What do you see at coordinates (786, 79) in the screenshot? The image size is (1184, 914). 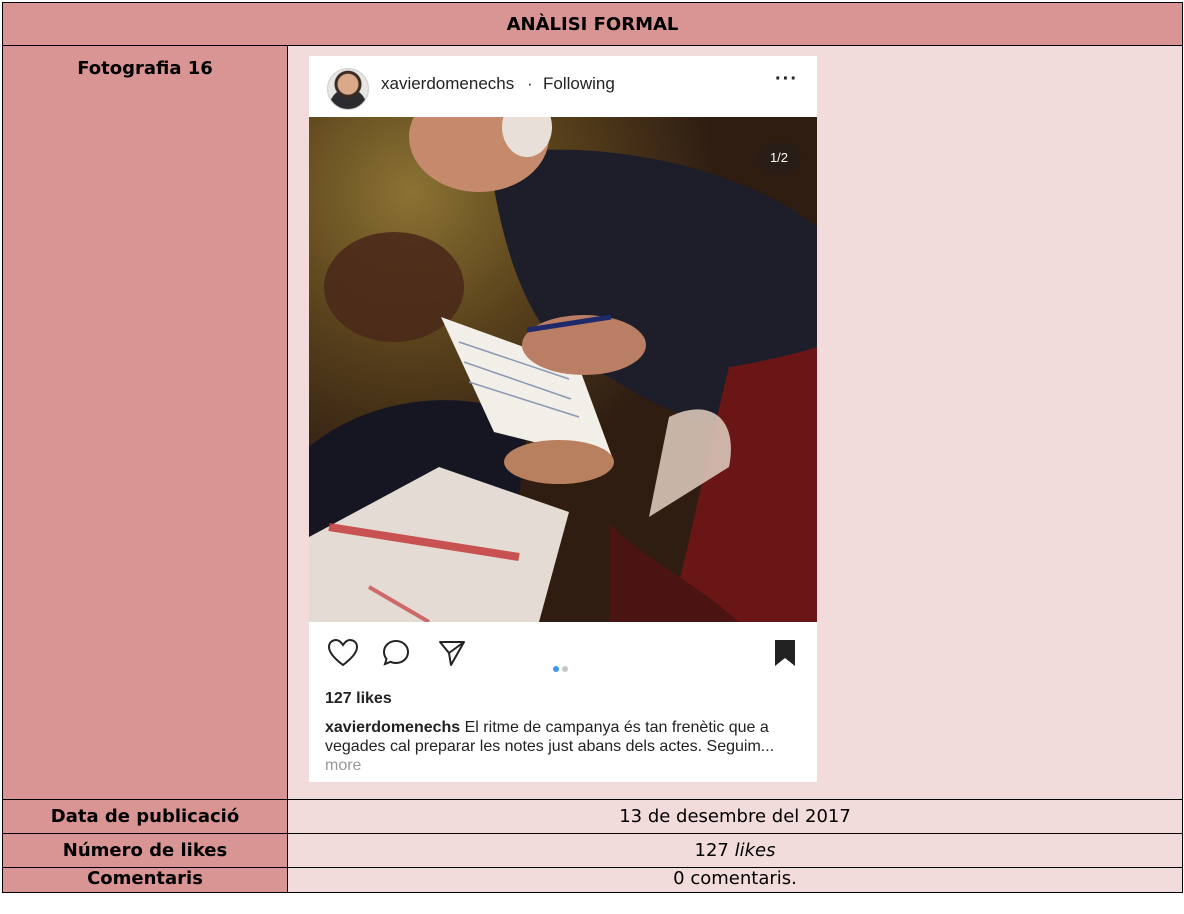 I see `more-options-icon: ···` at bounding box center [786, 79].